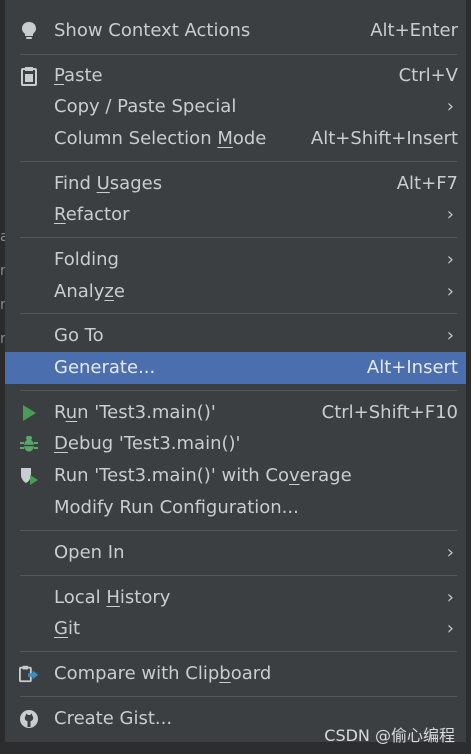 The height and width of the screenshot is (754, 471). What do you see at coordinates (225, 673) in the screenshot?
I see `mnemonic-letter: b` at bounding box center [225, 673].